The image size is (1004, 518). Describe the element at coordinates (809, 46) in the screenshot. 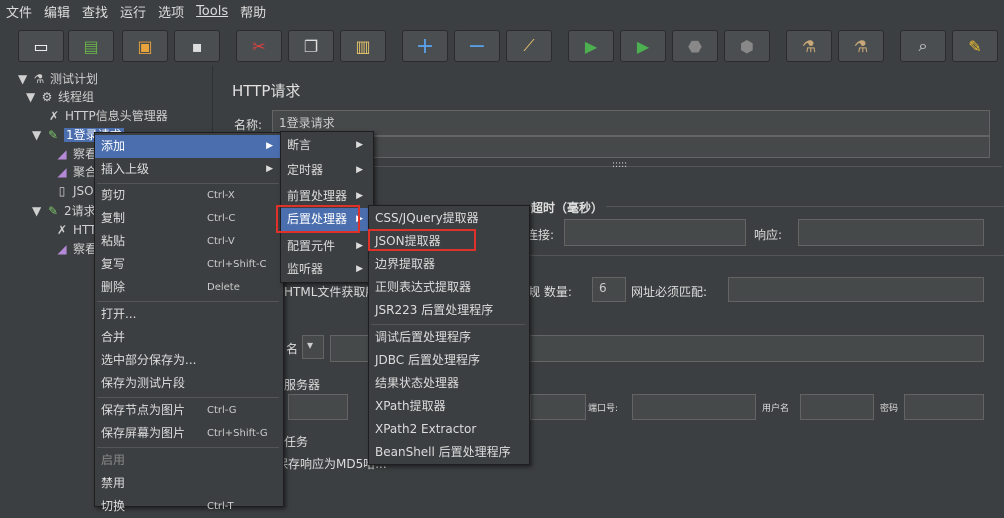

I see `clear-button: ⚗` at that location.